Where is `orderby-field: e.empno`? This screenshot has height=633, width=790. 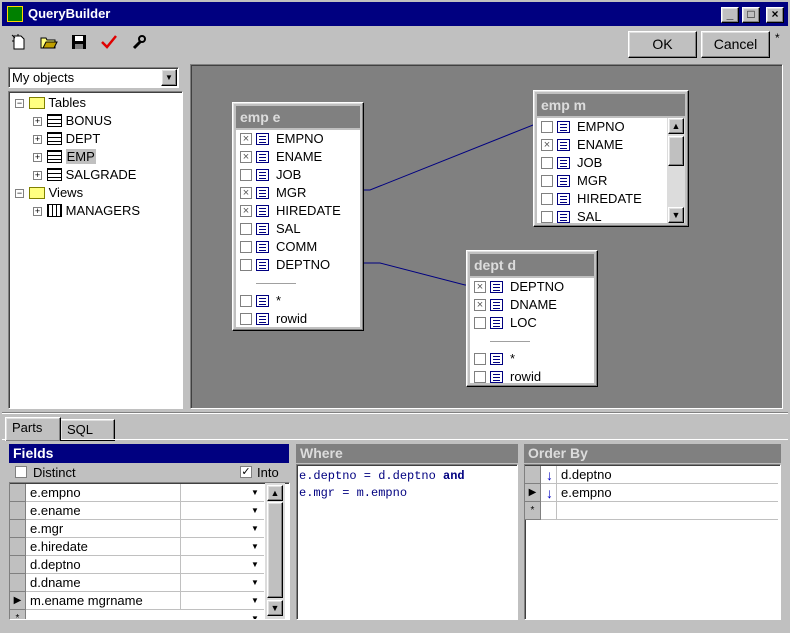
orderby-field: e.empno is located at coordinates (586, 492).